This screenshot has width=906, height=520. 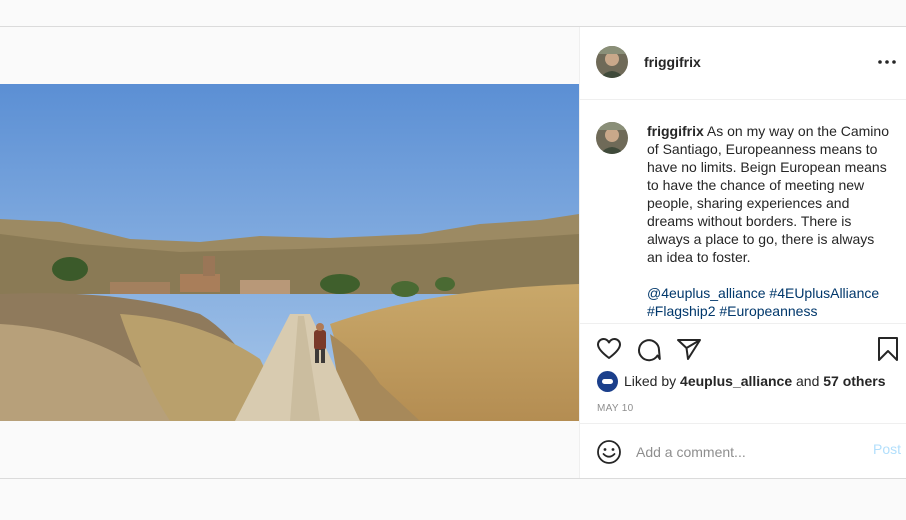 What do you see at coordinates (672, 62) in the screenshot?
I see `header-username: friggifrix` at bounding box center [672, 62].